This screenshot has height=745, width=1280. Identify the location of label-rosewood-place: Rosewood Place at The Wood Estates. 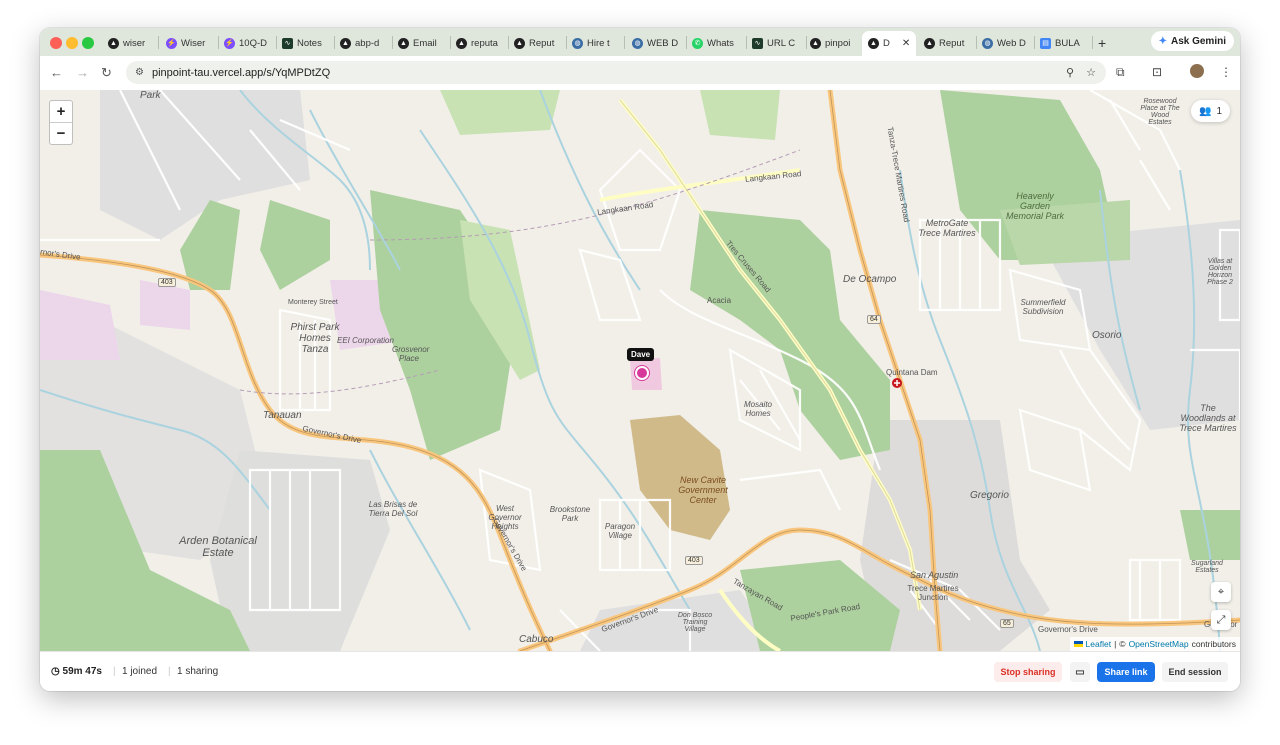
(1160, 112).